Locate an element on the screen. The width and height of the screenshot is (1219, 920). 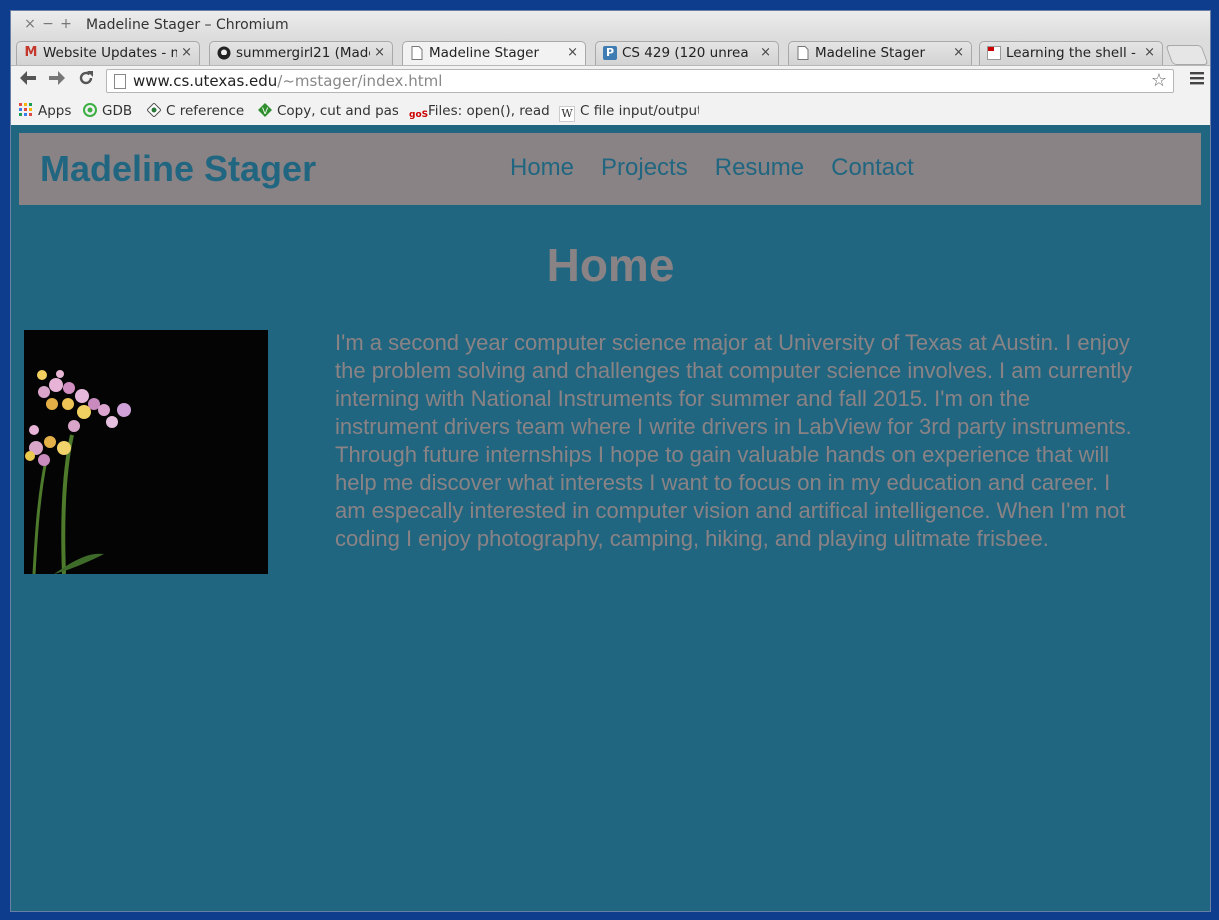
piazza-icon: P is located at coordinates (610, 53).